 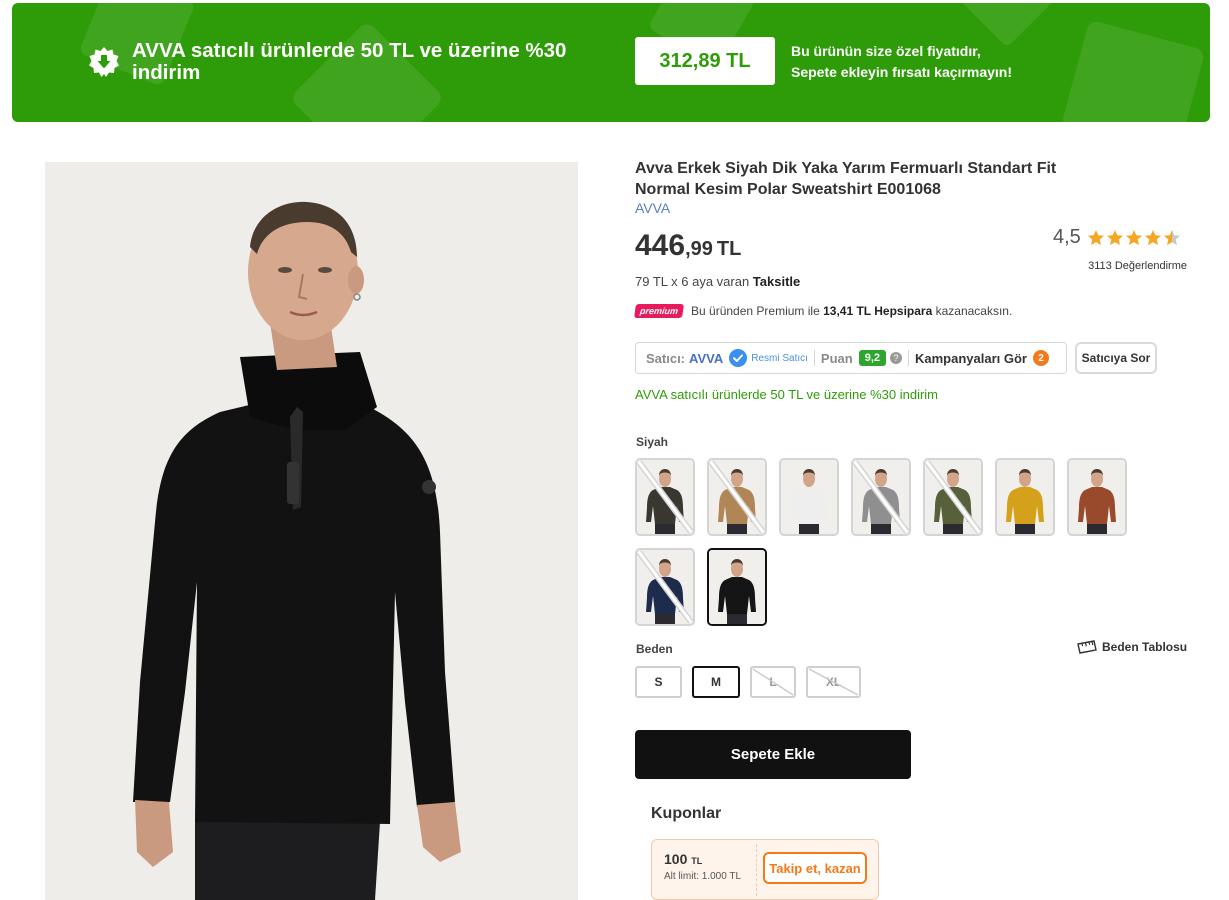 I want to click on color-swatch-grey, so click(x=881, y=497).